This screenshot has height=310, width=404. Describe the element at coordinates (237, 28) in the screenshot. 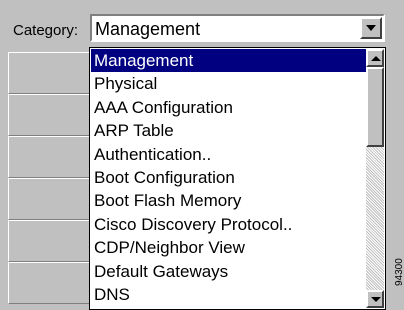

I see `category-combobox: Management` at that location.